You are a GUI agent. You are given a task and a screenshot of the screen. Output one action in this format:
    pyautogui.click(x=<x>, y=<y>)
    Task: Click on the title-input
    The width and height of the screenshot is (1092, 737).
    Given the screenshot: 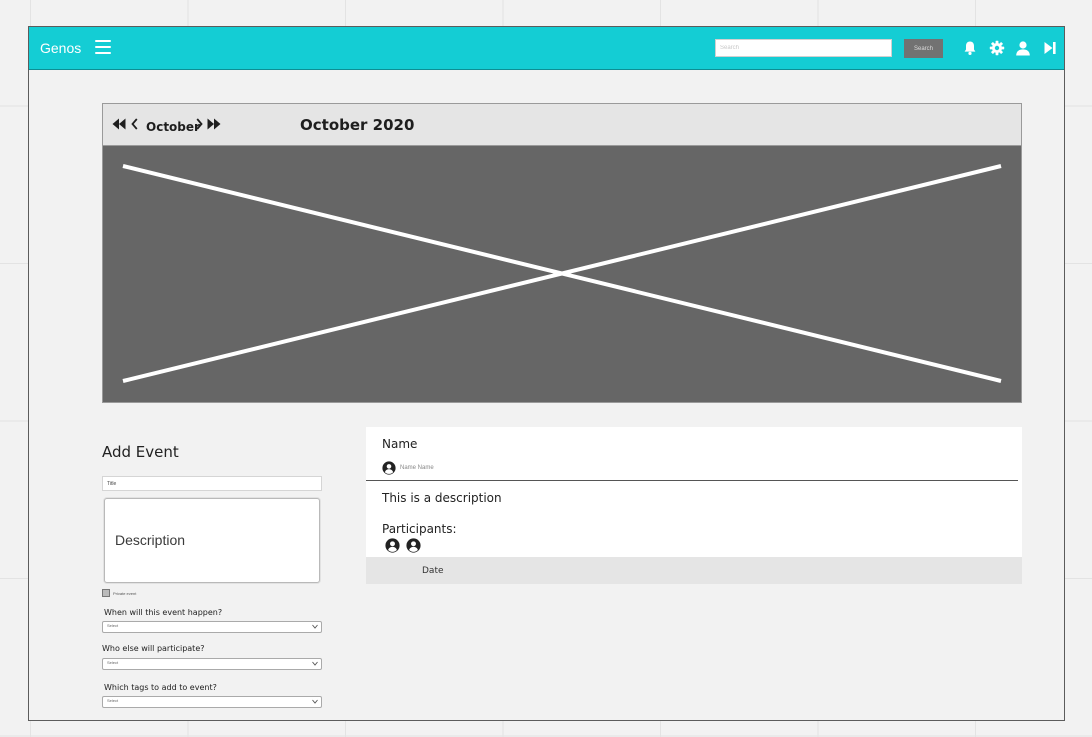 What is the action you would take?
    pyautogui.click(x=212, y=483)
    